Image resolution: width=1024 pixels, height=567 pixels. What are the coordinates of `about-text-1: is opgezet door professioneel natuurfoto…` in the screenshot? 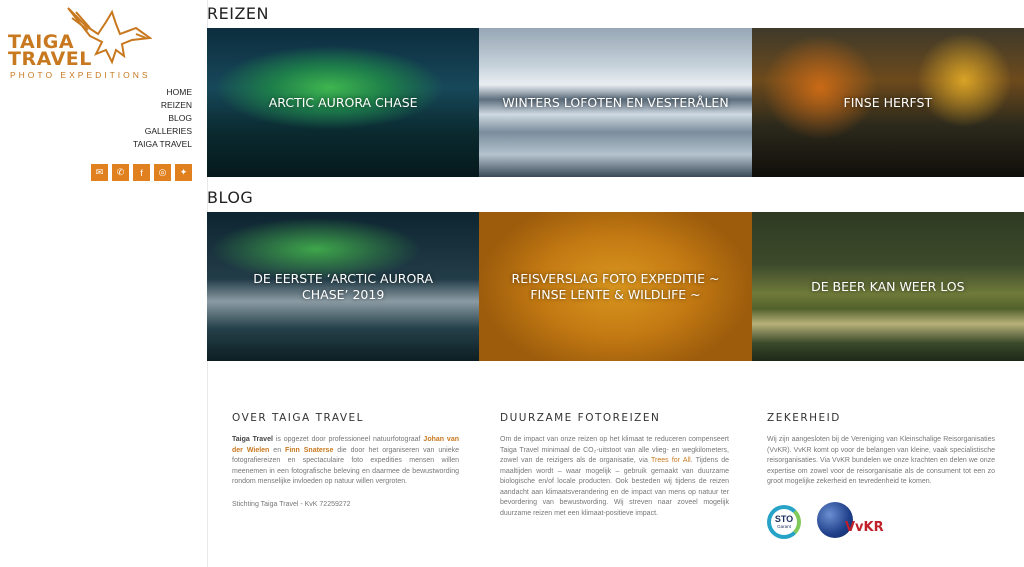 It's located at (348, 439).